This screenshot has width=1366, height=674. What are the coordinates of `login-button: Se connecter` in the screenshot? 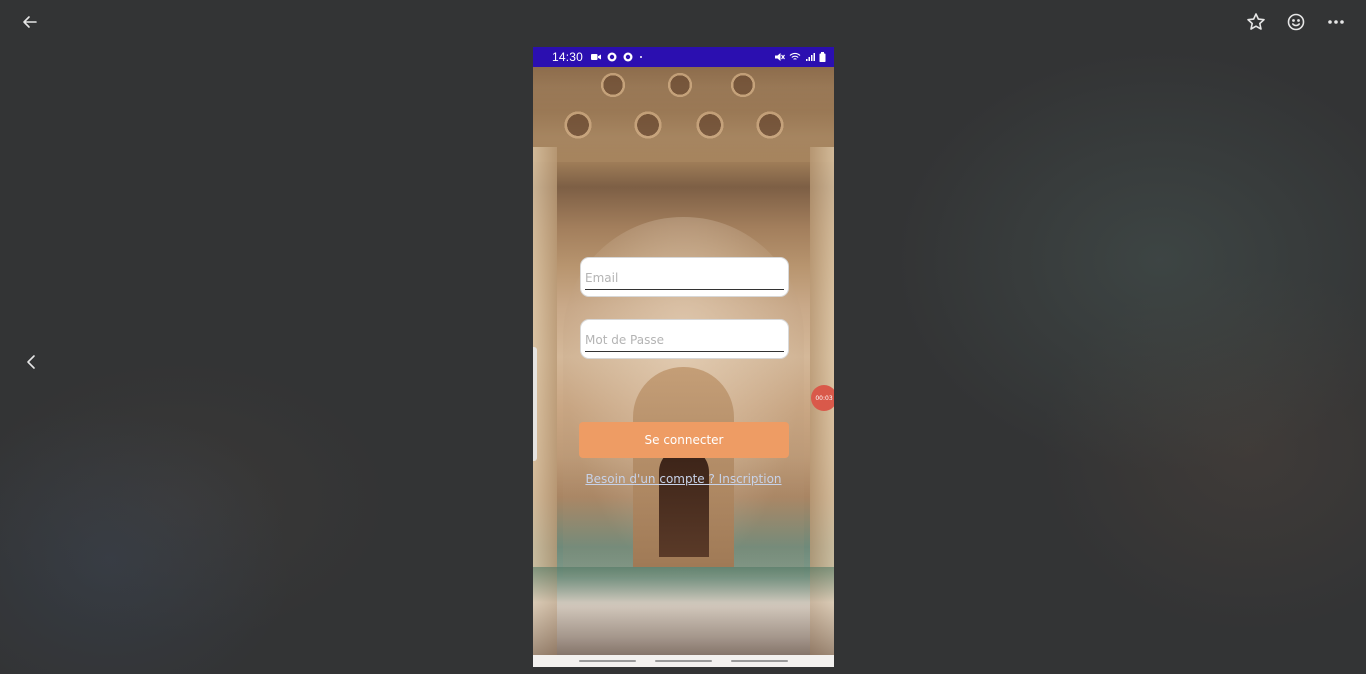 It's located at (684, 440).